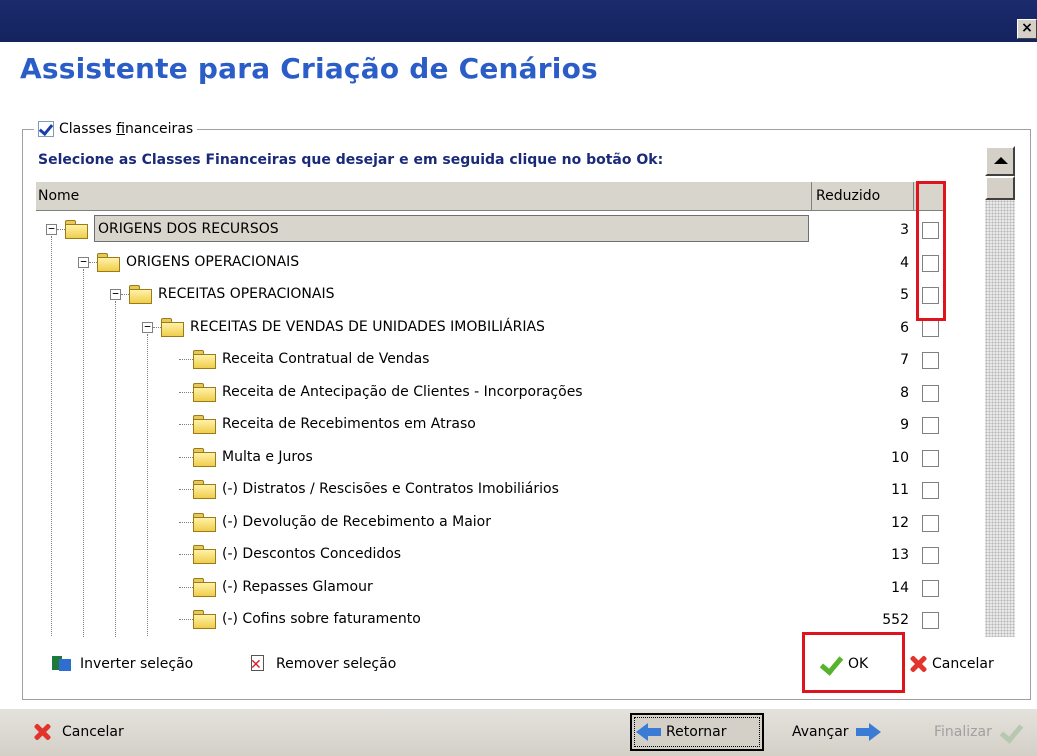 This screenshot has height=756, width=1037. Describe the element at coordinates (904, 295) in the screenshot. I see `reduced-code: 5` at that location.